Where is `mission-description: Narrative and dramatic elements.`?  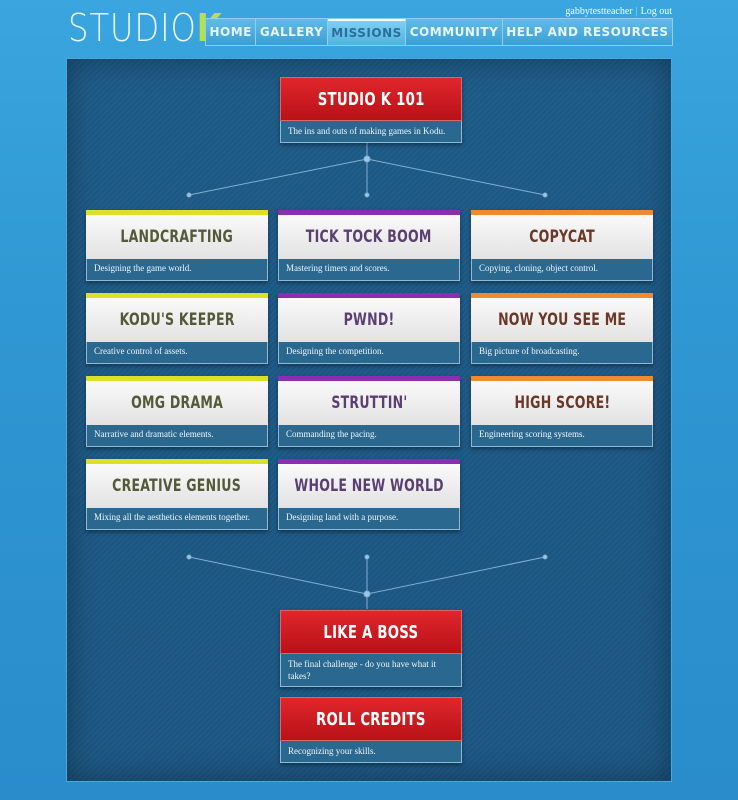 mission-description: Narrative and dramatic elements. is located at coordinates (177, 436).